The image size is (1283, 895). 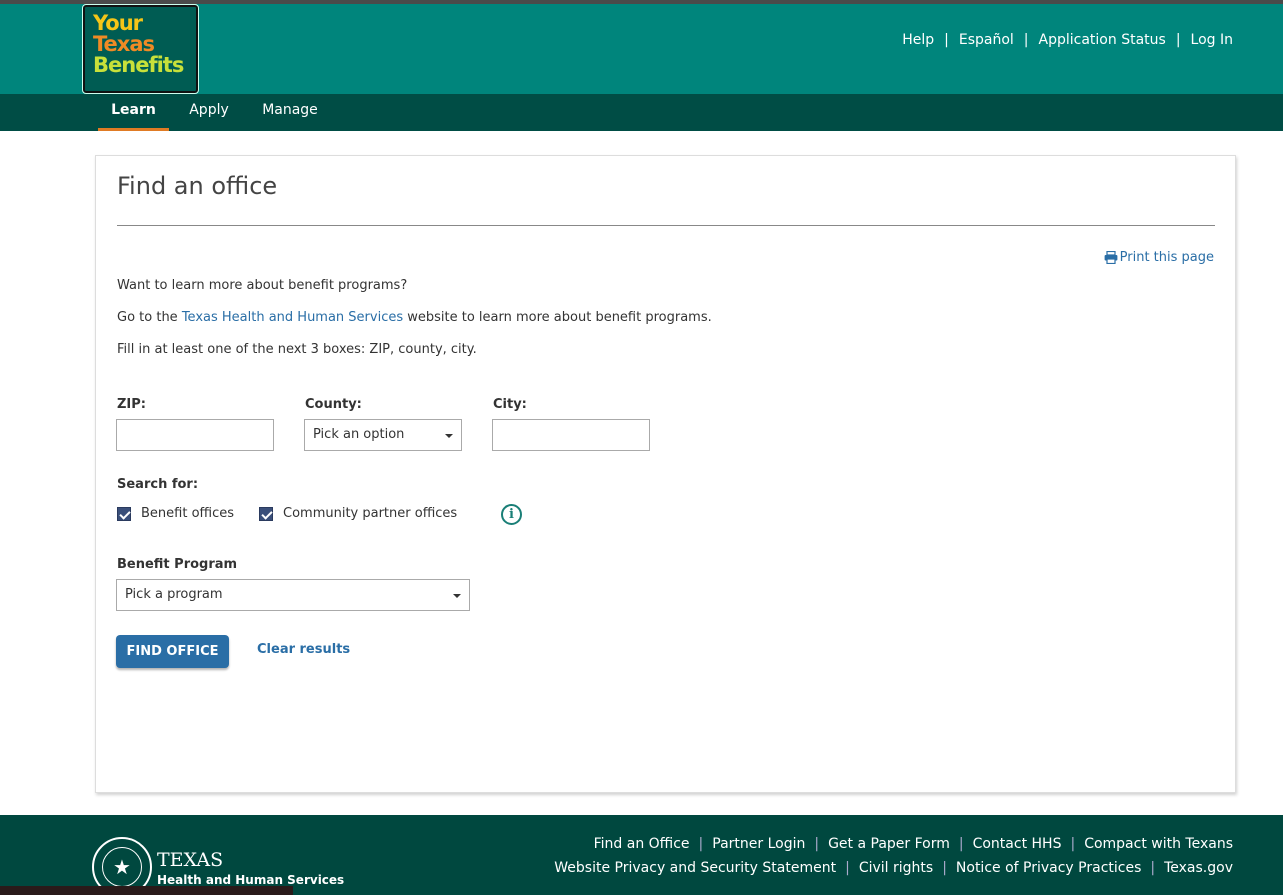 I want to click on intro-text-pre: Go to the, so click(x=149, y=317).